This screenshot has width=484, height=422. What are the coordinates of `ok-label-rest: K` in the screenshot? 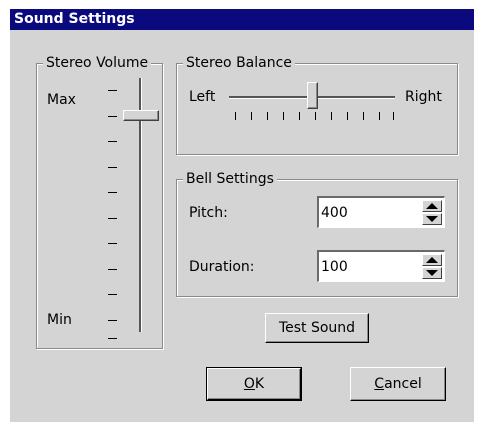 It's located at (259, 384).